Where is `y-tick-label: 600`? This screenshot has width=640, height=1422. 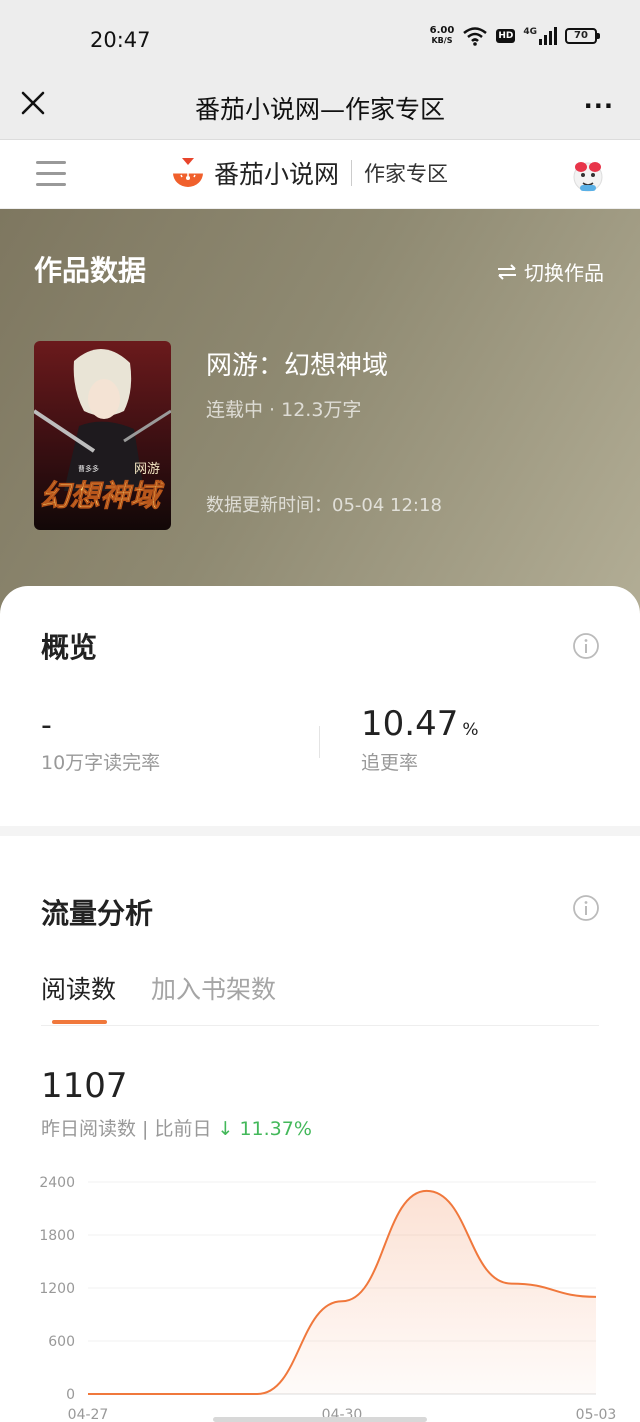
y-tick-label: 600 is located at coordinates (61, 1342).